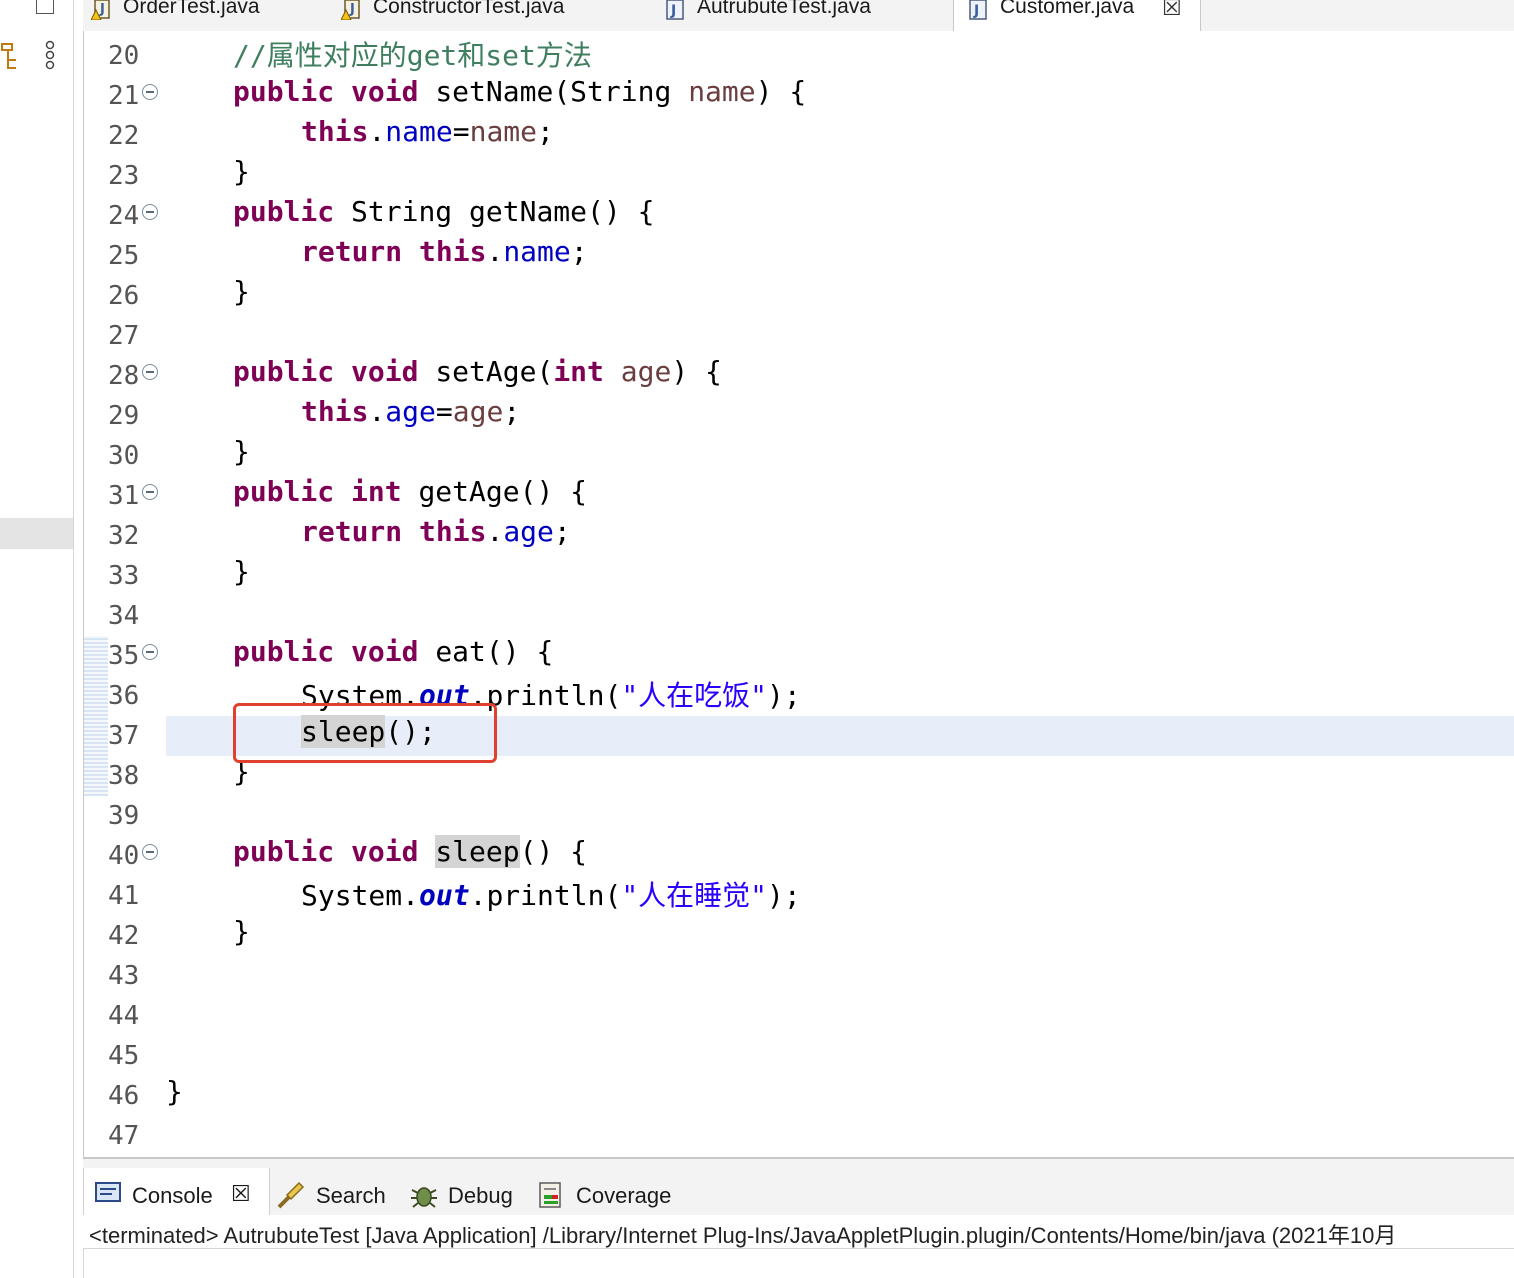 This screenshot has height=1278, width=1514. What do you see at coordinates (480, 1196) in the screenshot?
I see `tab-debug: Debug` at bounding box center [480, 1196].